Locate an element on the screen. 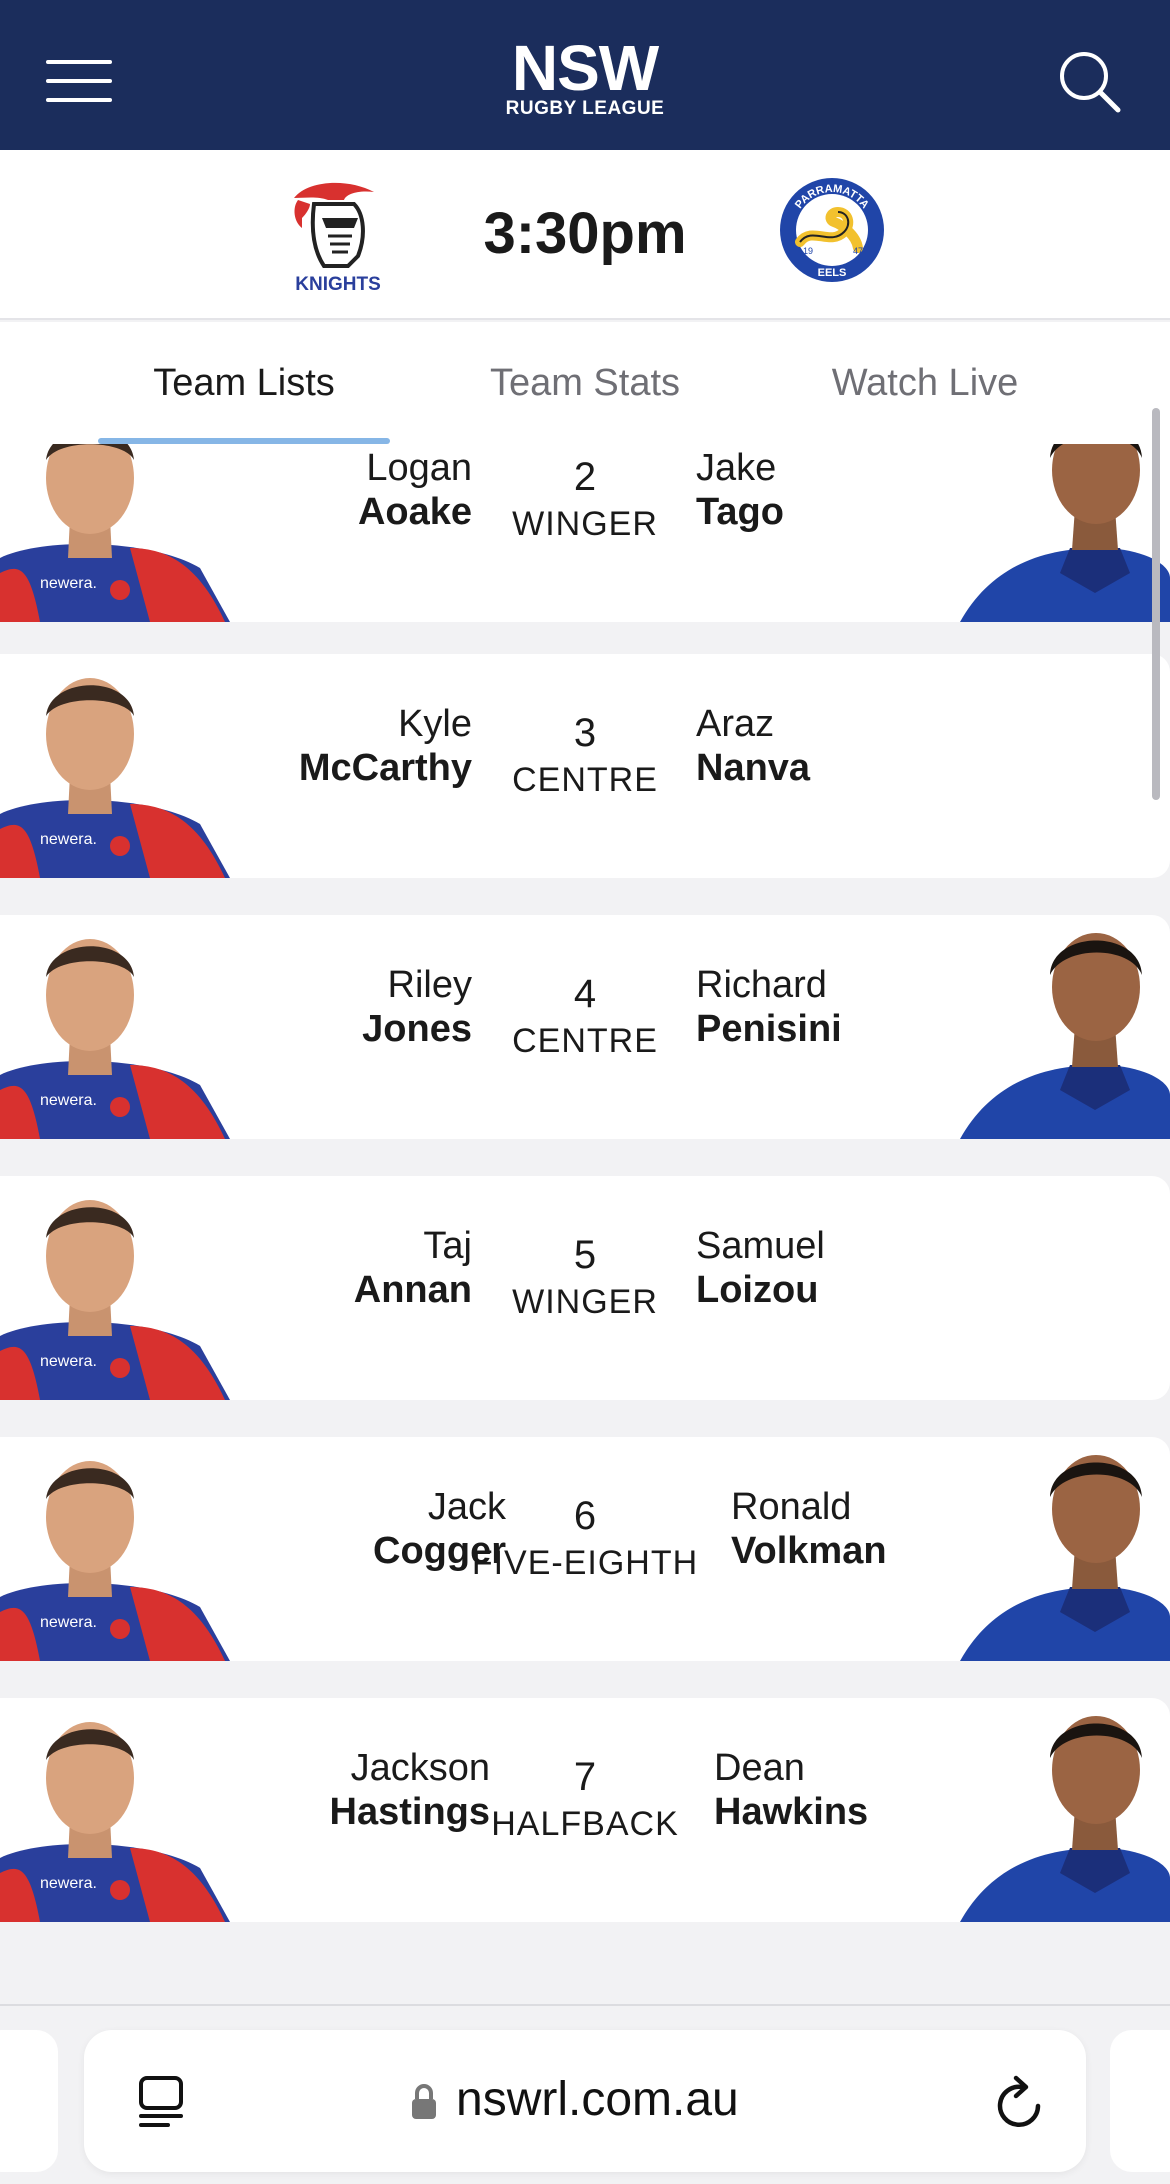 This screenshot has height=2184, width=1170. browser-toolbar: nswrl.com.au is located at coordinates (585, 2094).